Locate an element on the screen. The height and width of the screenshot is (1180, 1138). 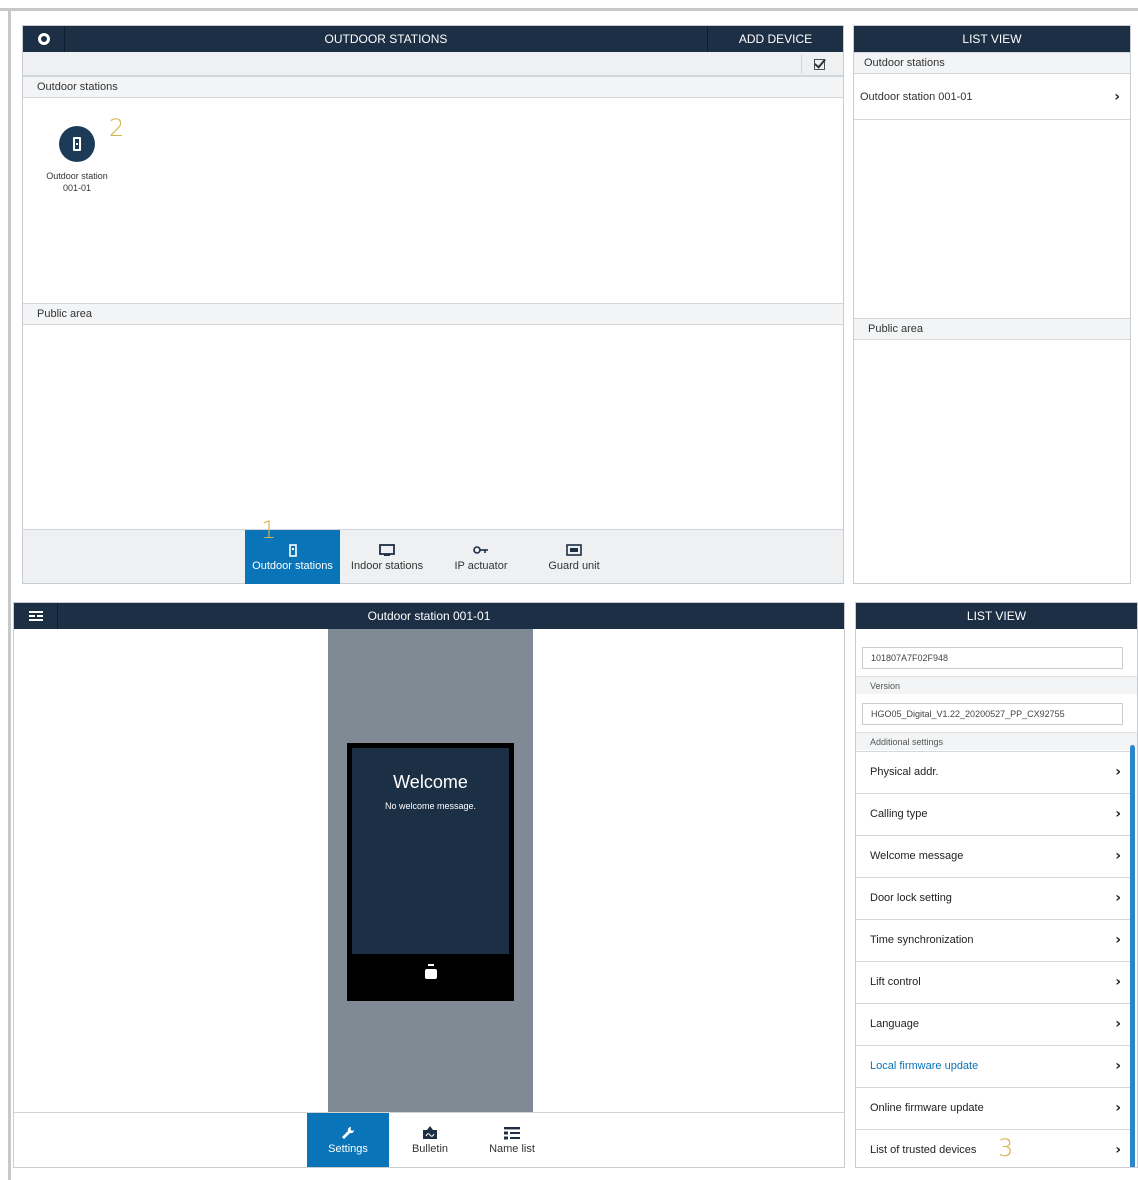
setting-label: Calling type is located at coordinates (899, 814).